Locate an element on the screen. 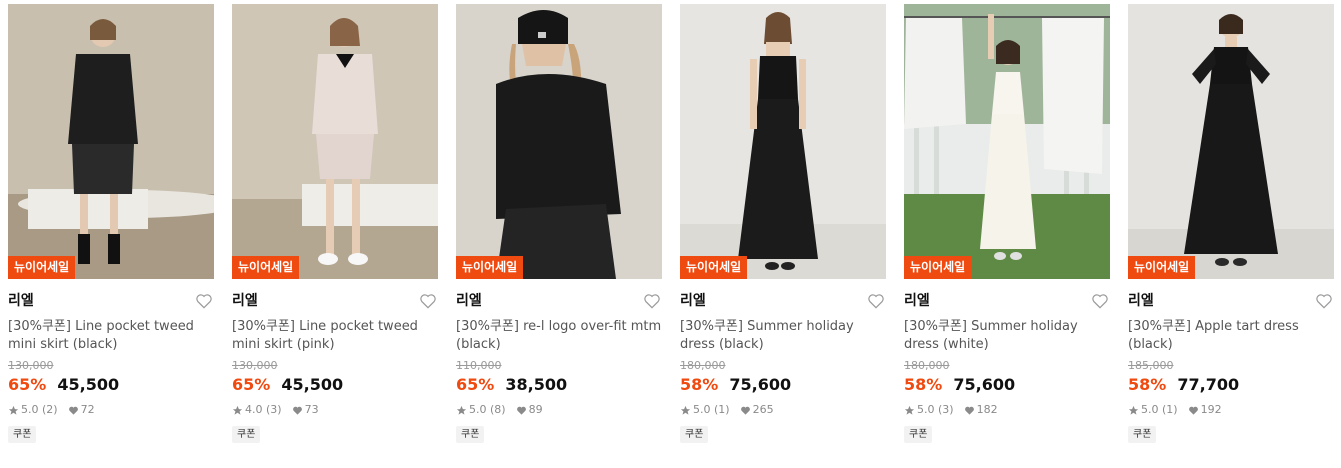  rating: 5.0 (8) is located at coordinates (487, 409).